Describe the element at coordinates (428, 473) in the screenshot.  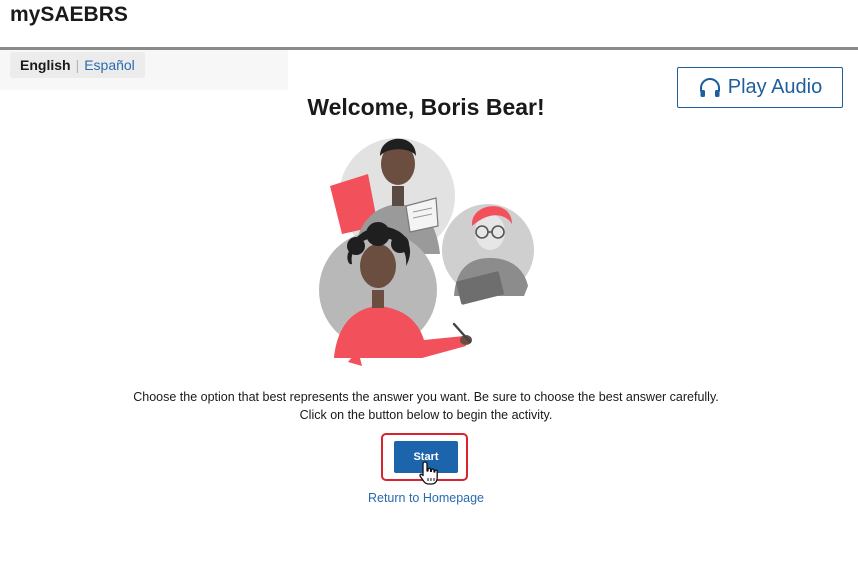
I see `hand-pointer-icon` at that location.